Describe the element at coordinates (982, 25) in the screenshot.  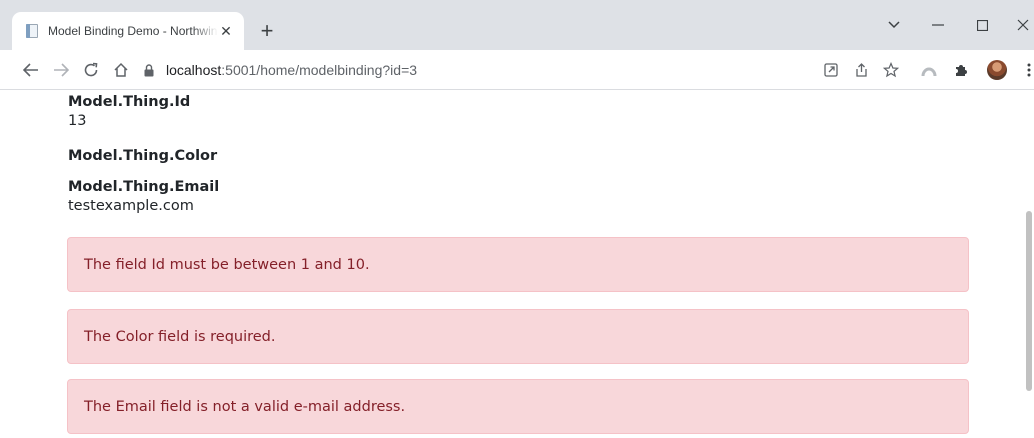
I see `maximize-icon` at that location.